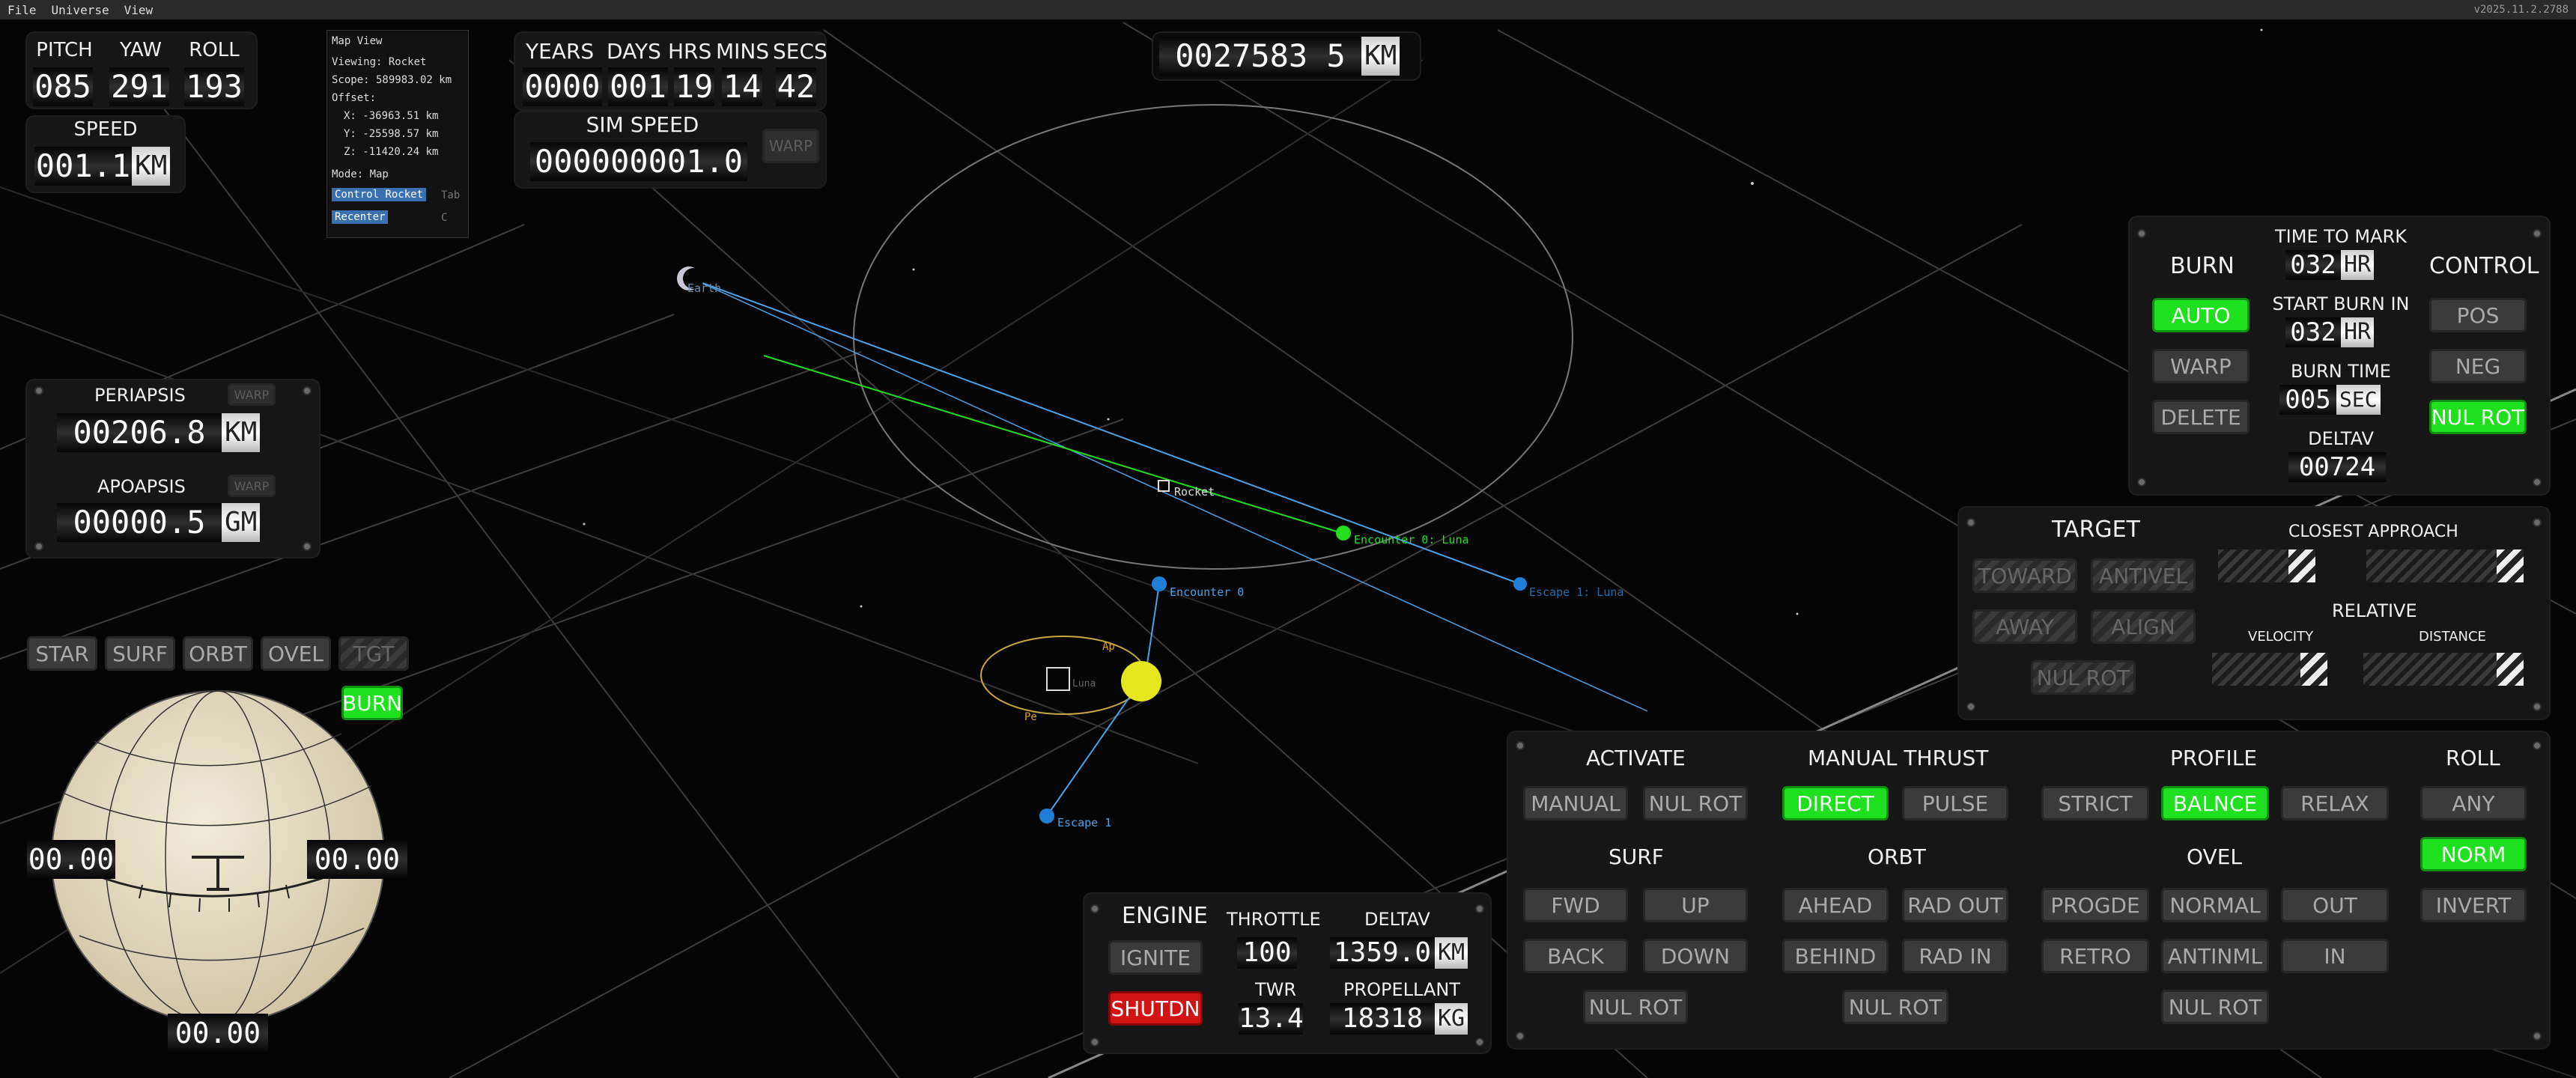 Image resolution: width=2576 pixels, height=1078 pixels. Describe the element at coordinates (139, 10) in the screenshot. I see `menu-view: View` at that location.